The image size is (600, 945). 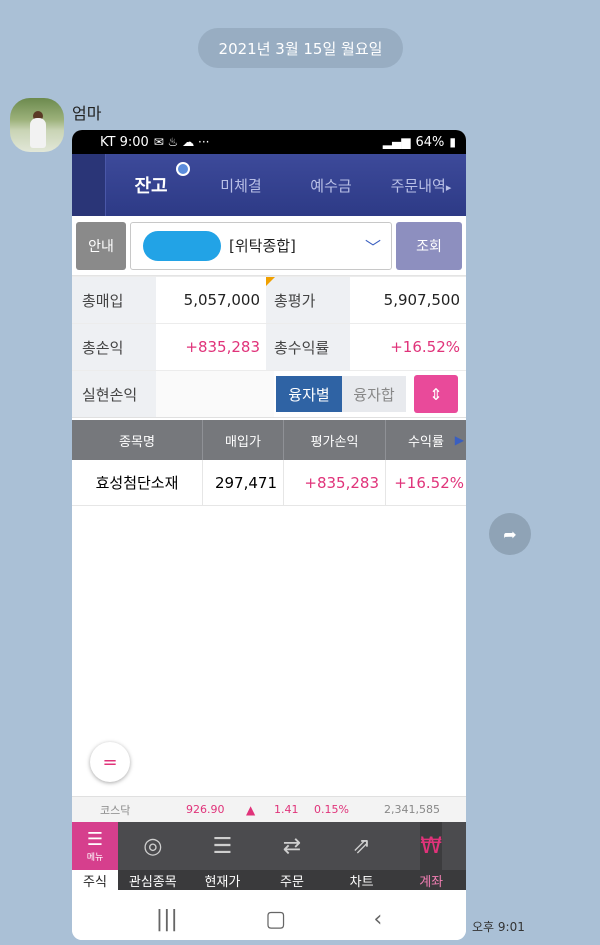 What do you see at coordinates (243, 440) in the screenshot?
I see `col-header-buy-price: 매입가` at bounding box center [243, 440].